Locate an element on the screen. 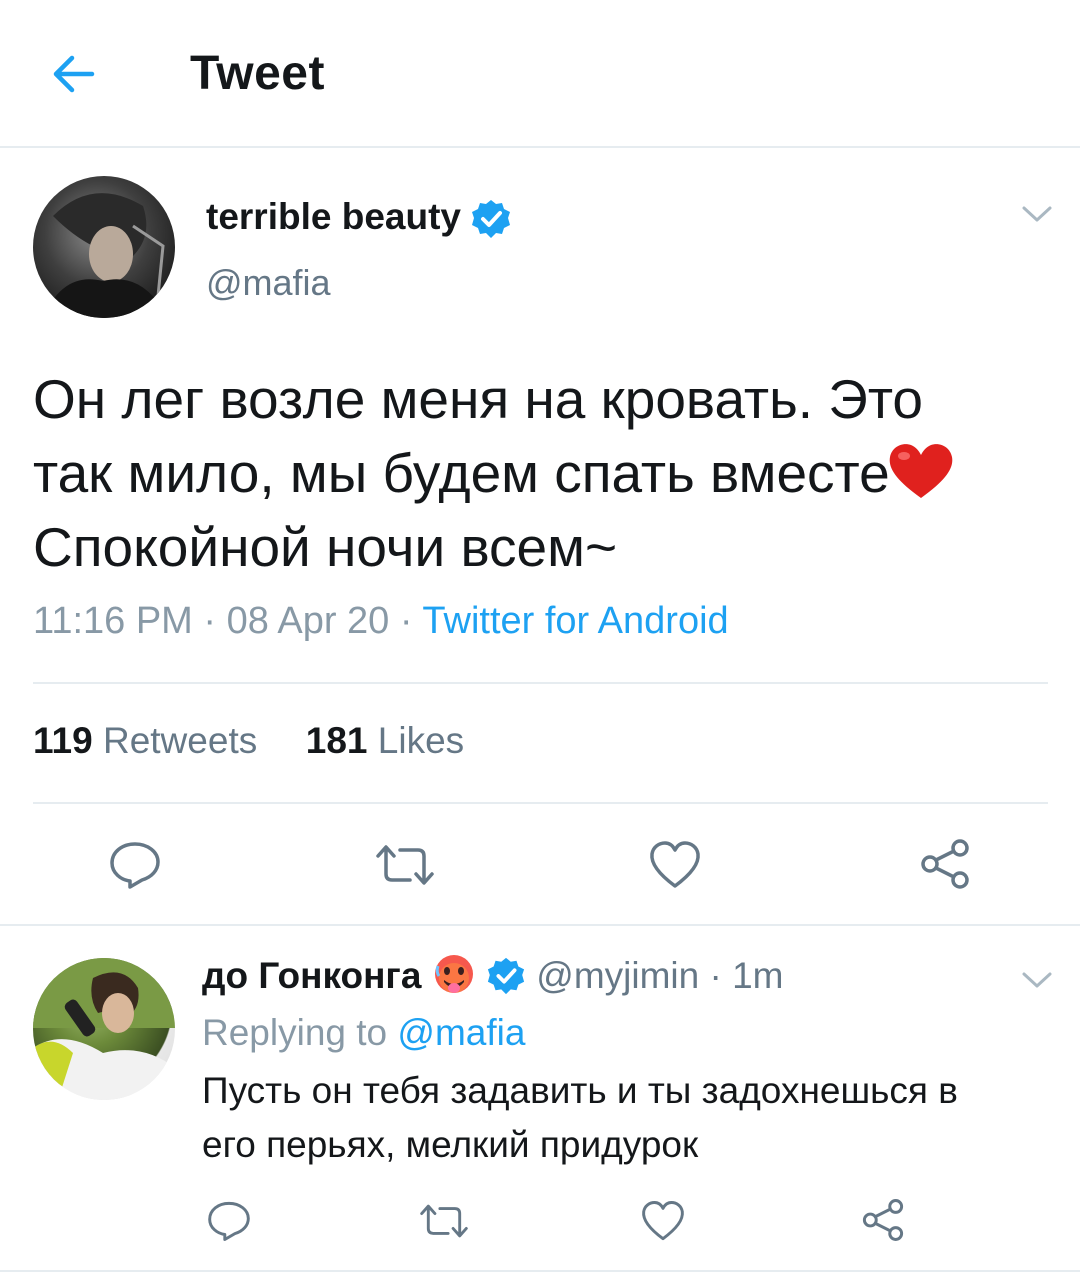 This screenshot has height=1288, width=1080. likes-stat: 181 Likes is located at coordinates (385, 740).